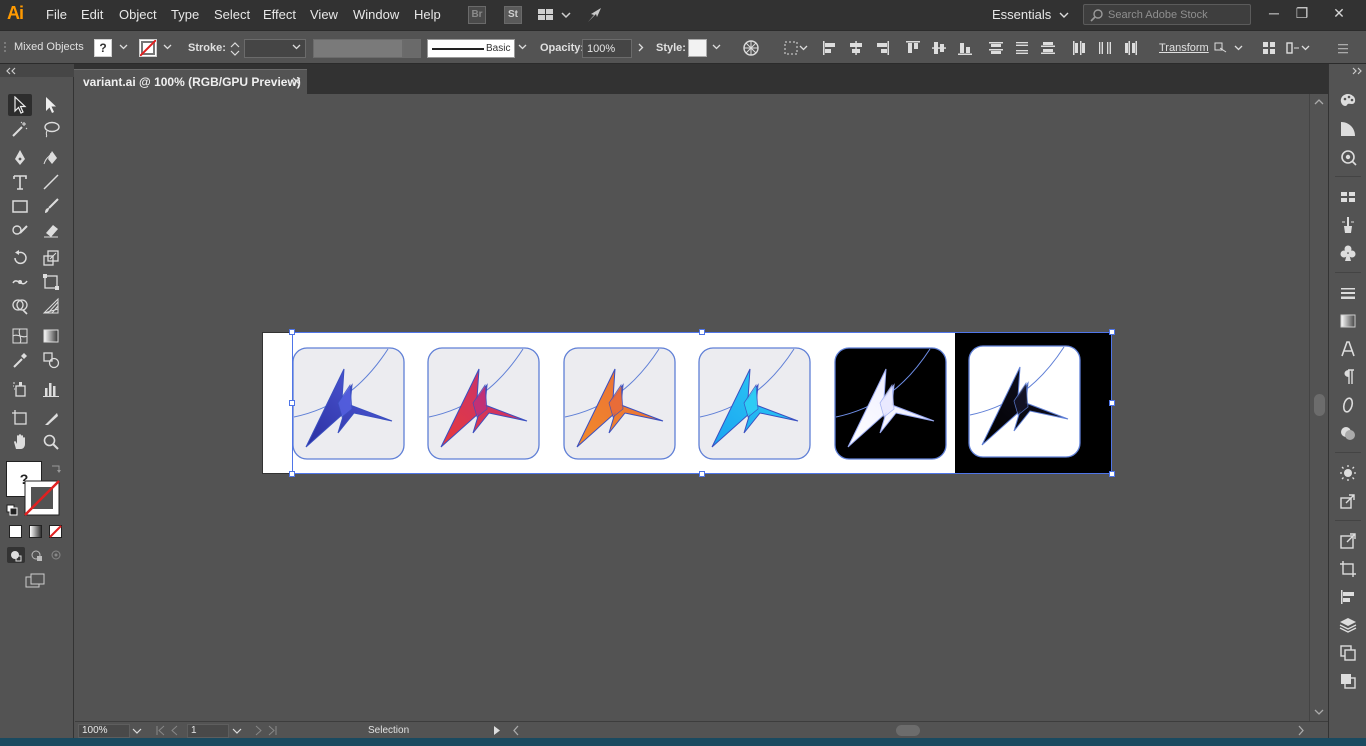  What do you see at coordinates (1269, 48) in the screenshot?
I see `isolate-group-button` at bounding box center [1269, 48].